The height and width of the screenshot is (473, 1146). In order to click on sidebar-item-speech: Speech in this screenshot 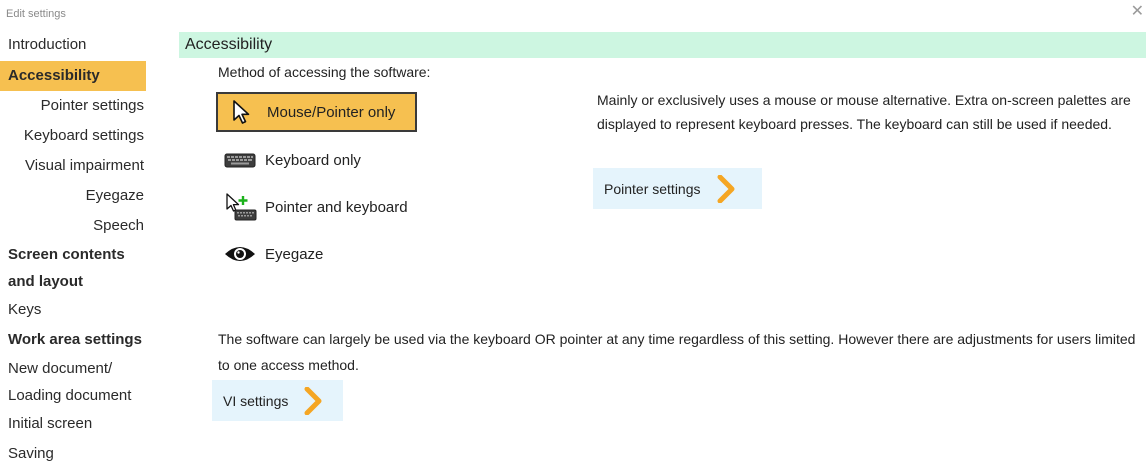, I will do `click(80, 226)`.